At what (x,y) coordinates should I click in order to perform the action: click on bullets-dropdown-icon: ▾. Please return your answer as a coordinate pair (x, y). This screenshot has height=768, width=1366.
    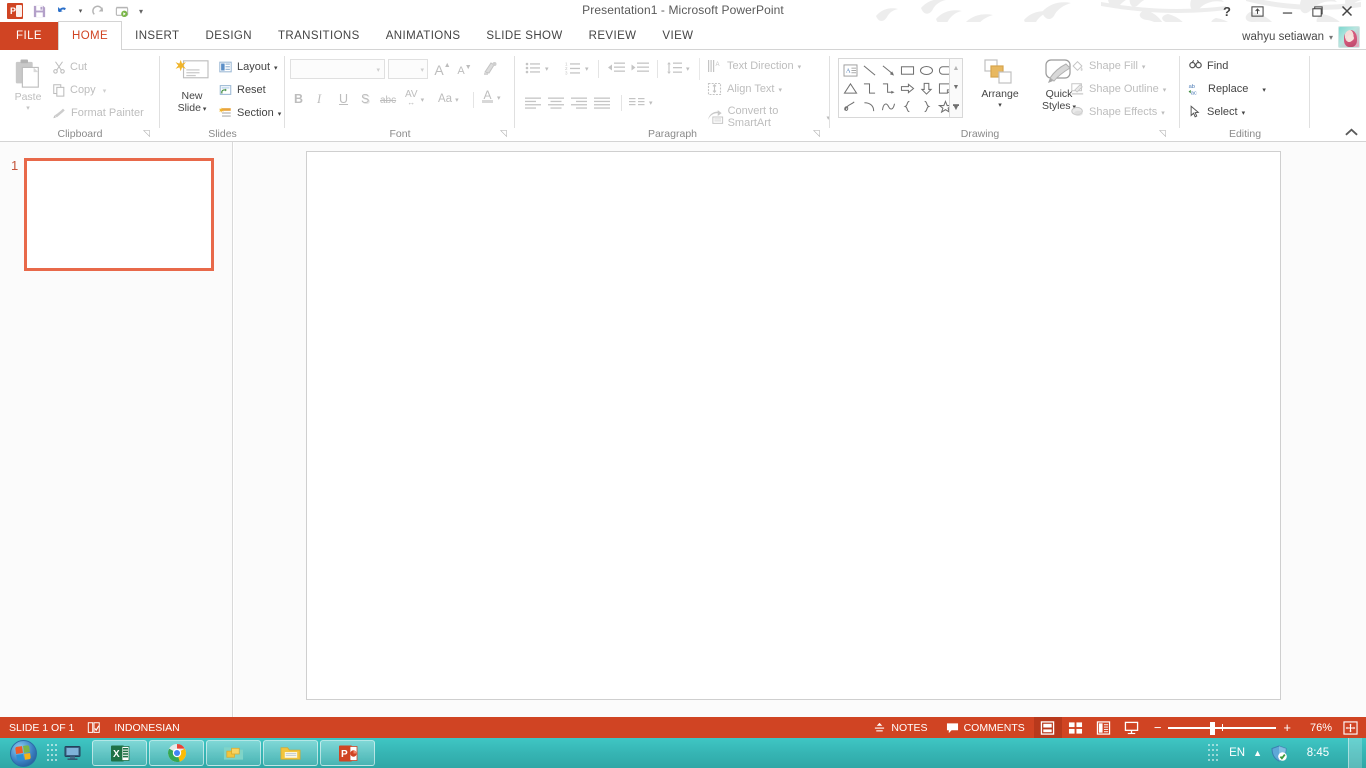
    Looking at the image, I should click on (547, 69).